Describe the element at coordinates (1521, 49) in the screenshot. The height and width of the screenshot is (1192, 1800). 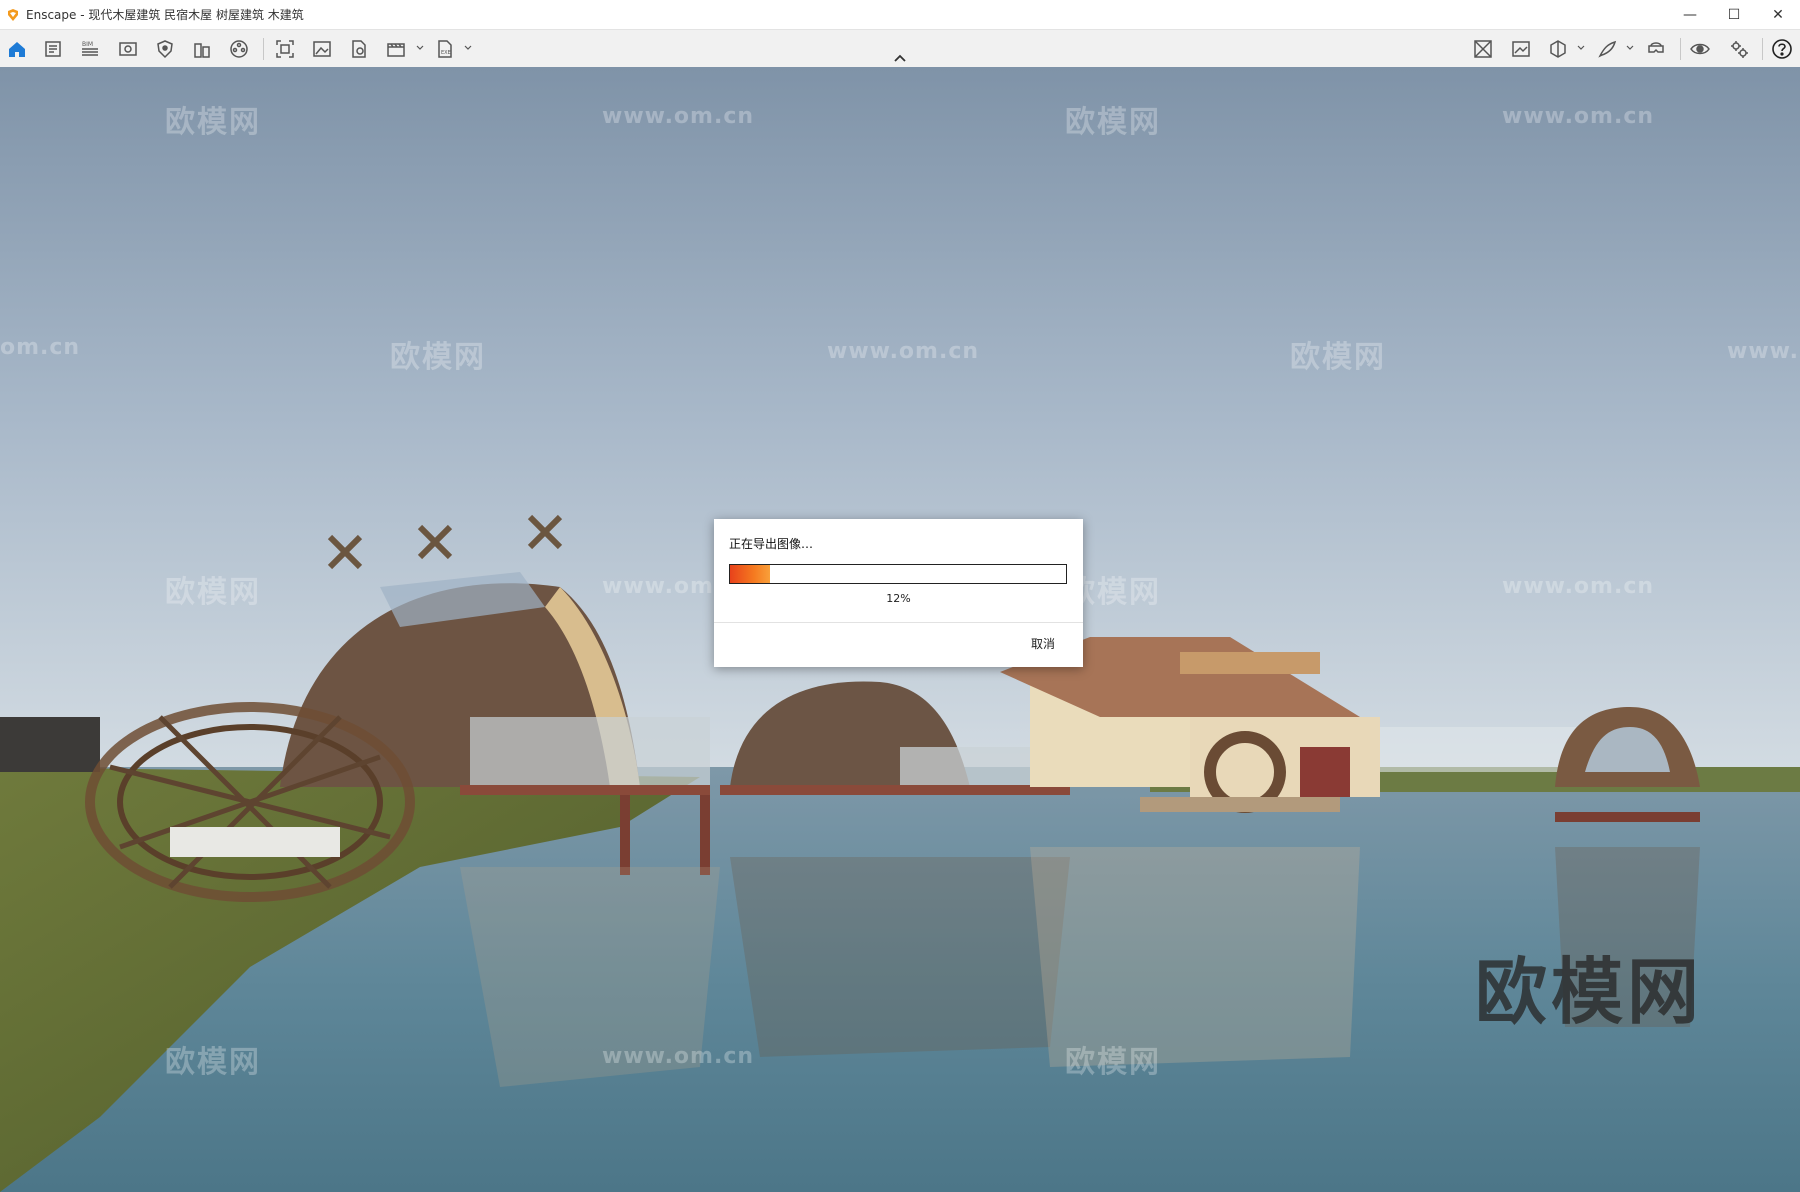
I see `gallery-icon` at that location.